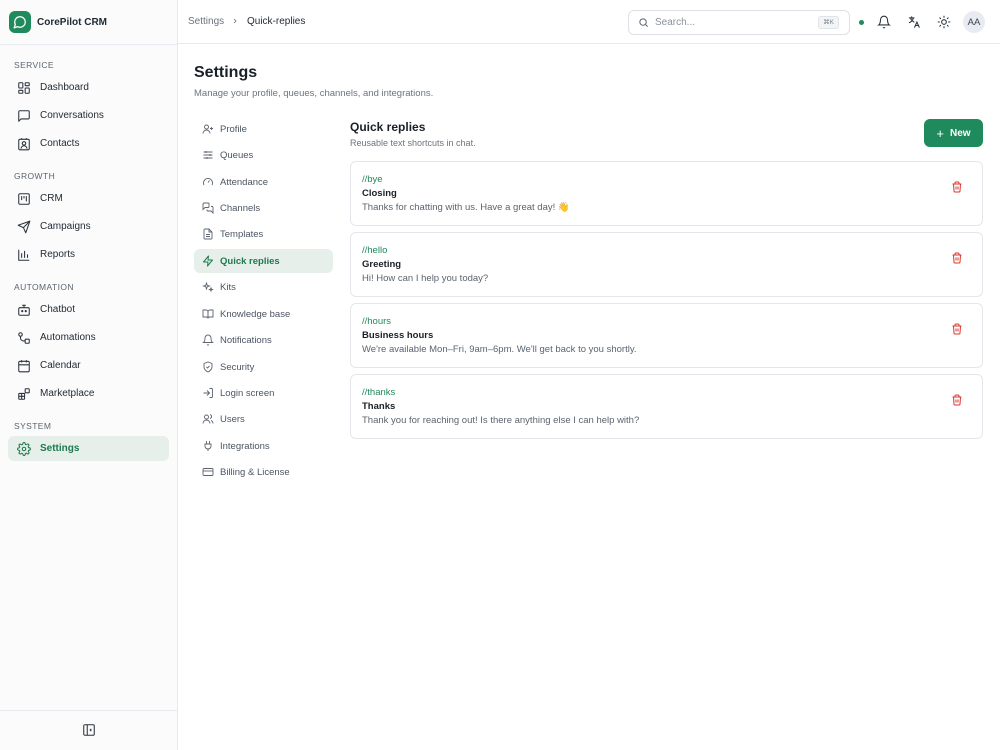 This screenshot has width=1000, height=750. Describe the element at coordinates (88, 87) in the screenshot. I see `sidebar-item-dashboard: Dashboard` at that location.